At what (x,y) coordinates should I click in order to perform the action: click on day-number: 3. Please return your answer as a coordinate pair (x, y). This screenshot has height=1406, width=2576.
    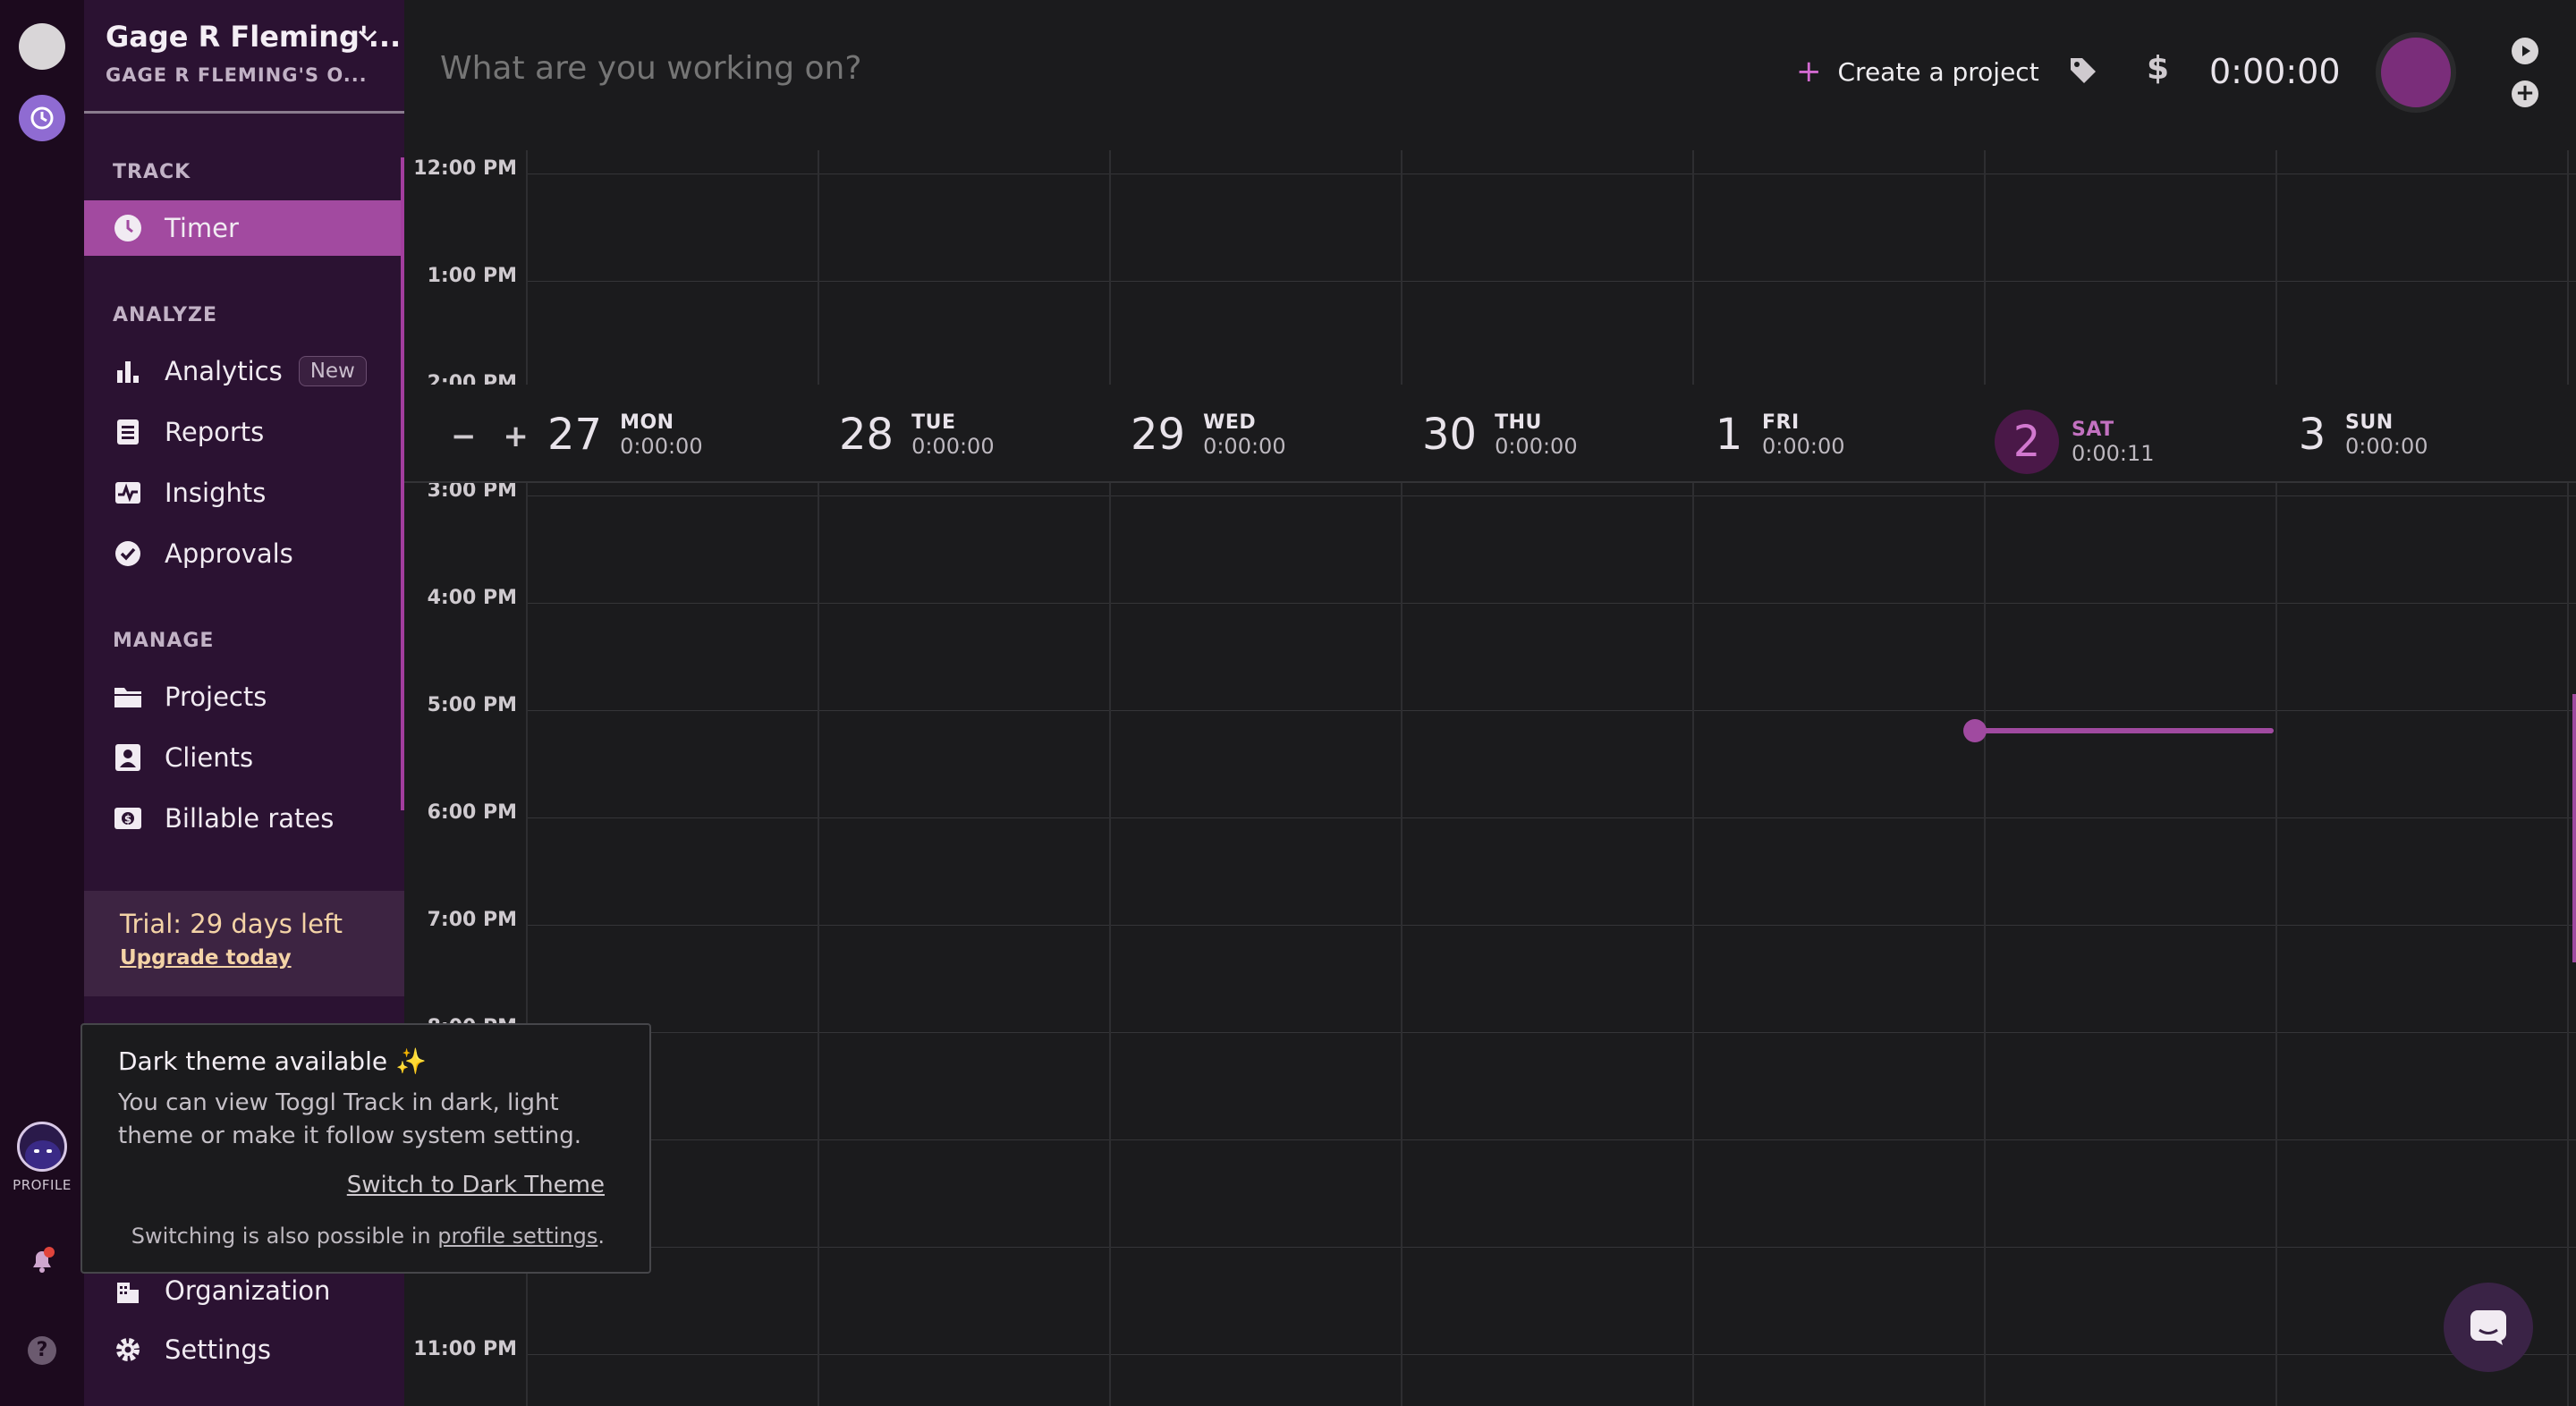
    Looking at the image, I should click on (2312, 435).